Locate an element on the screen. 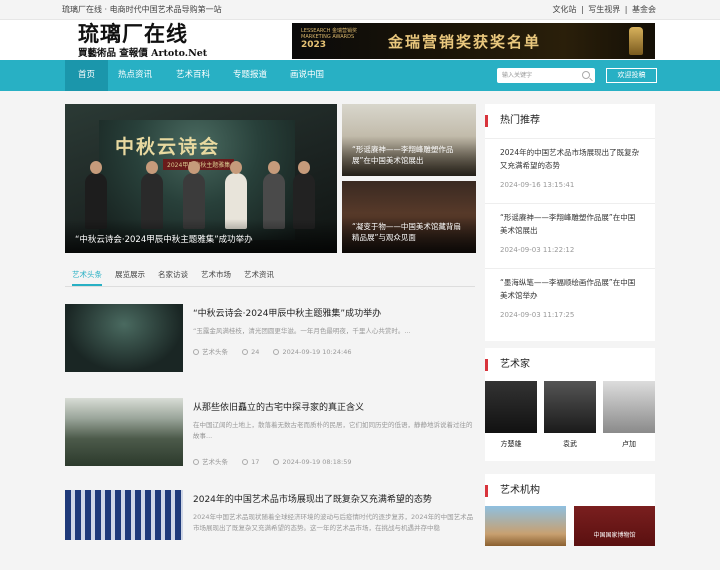 The height and width of the screenshot is (570, 720). institution-image is located at coordinates (525, 526).